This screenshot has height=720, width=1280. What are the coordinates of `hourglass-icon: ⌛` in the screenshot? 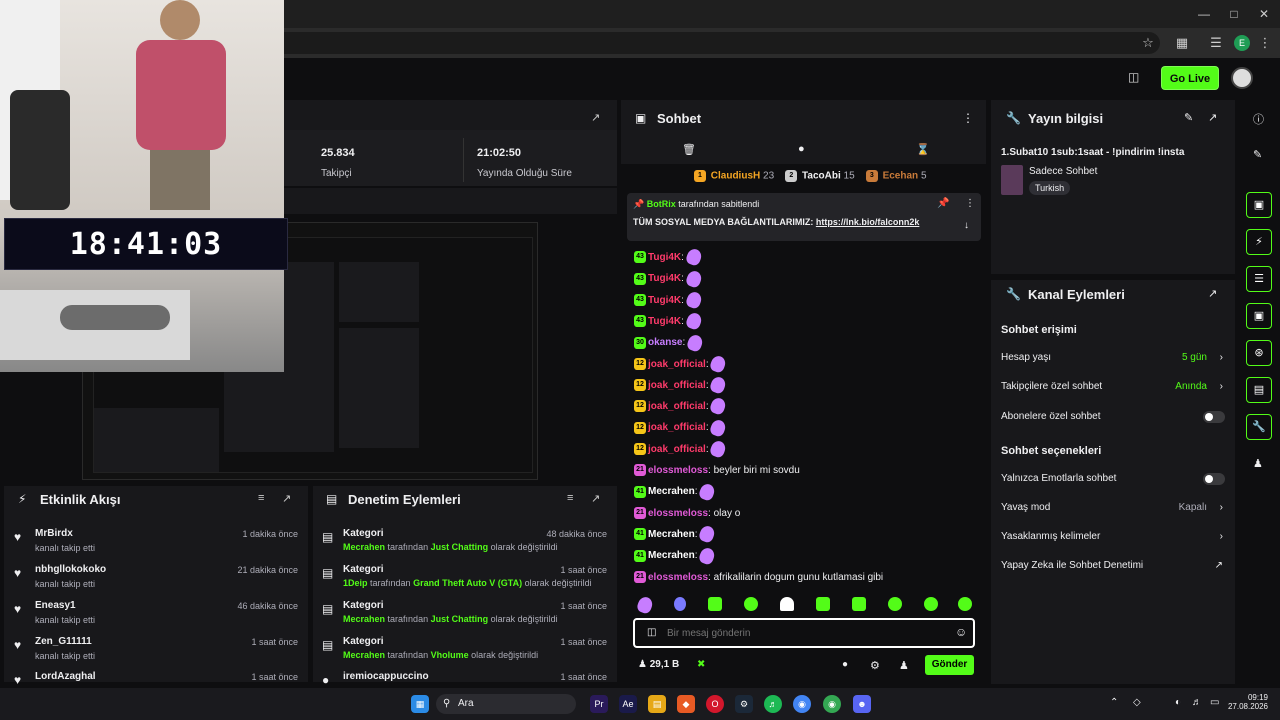 It's located at (923, 149).